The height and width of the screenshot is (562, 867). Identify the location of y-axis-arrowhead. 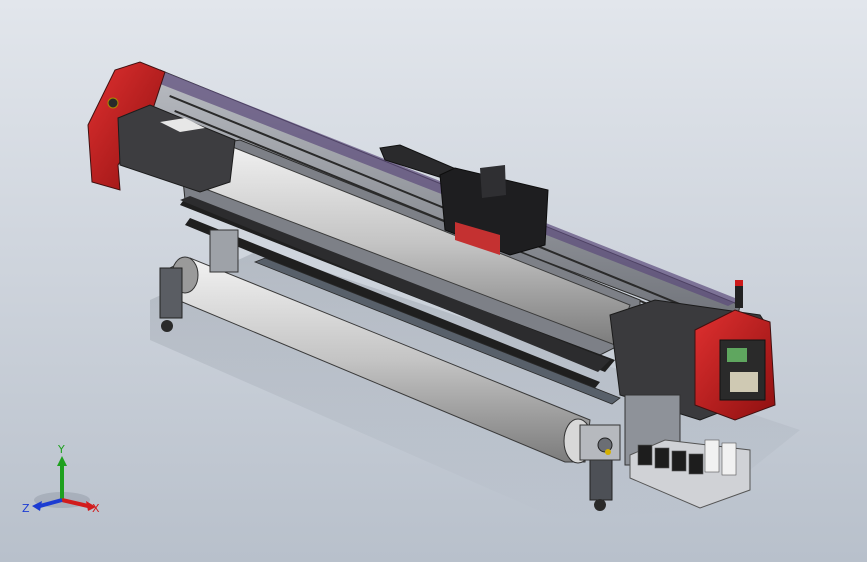
(62, 461).